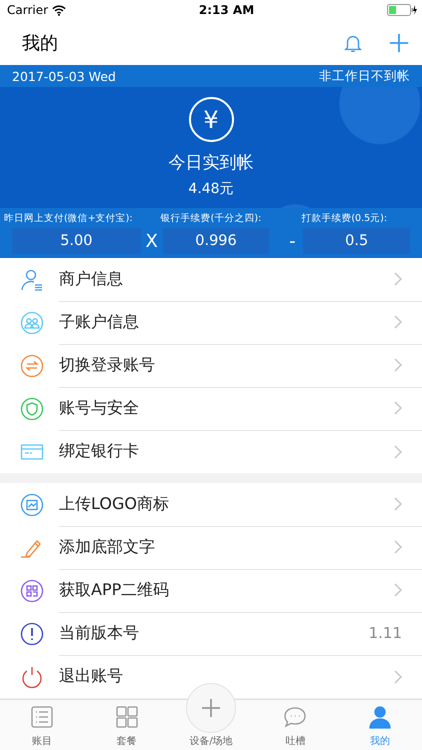 The height and width of the screenshot is (750, 422). I want to click on operator-symbol: -, so click(292, 241).